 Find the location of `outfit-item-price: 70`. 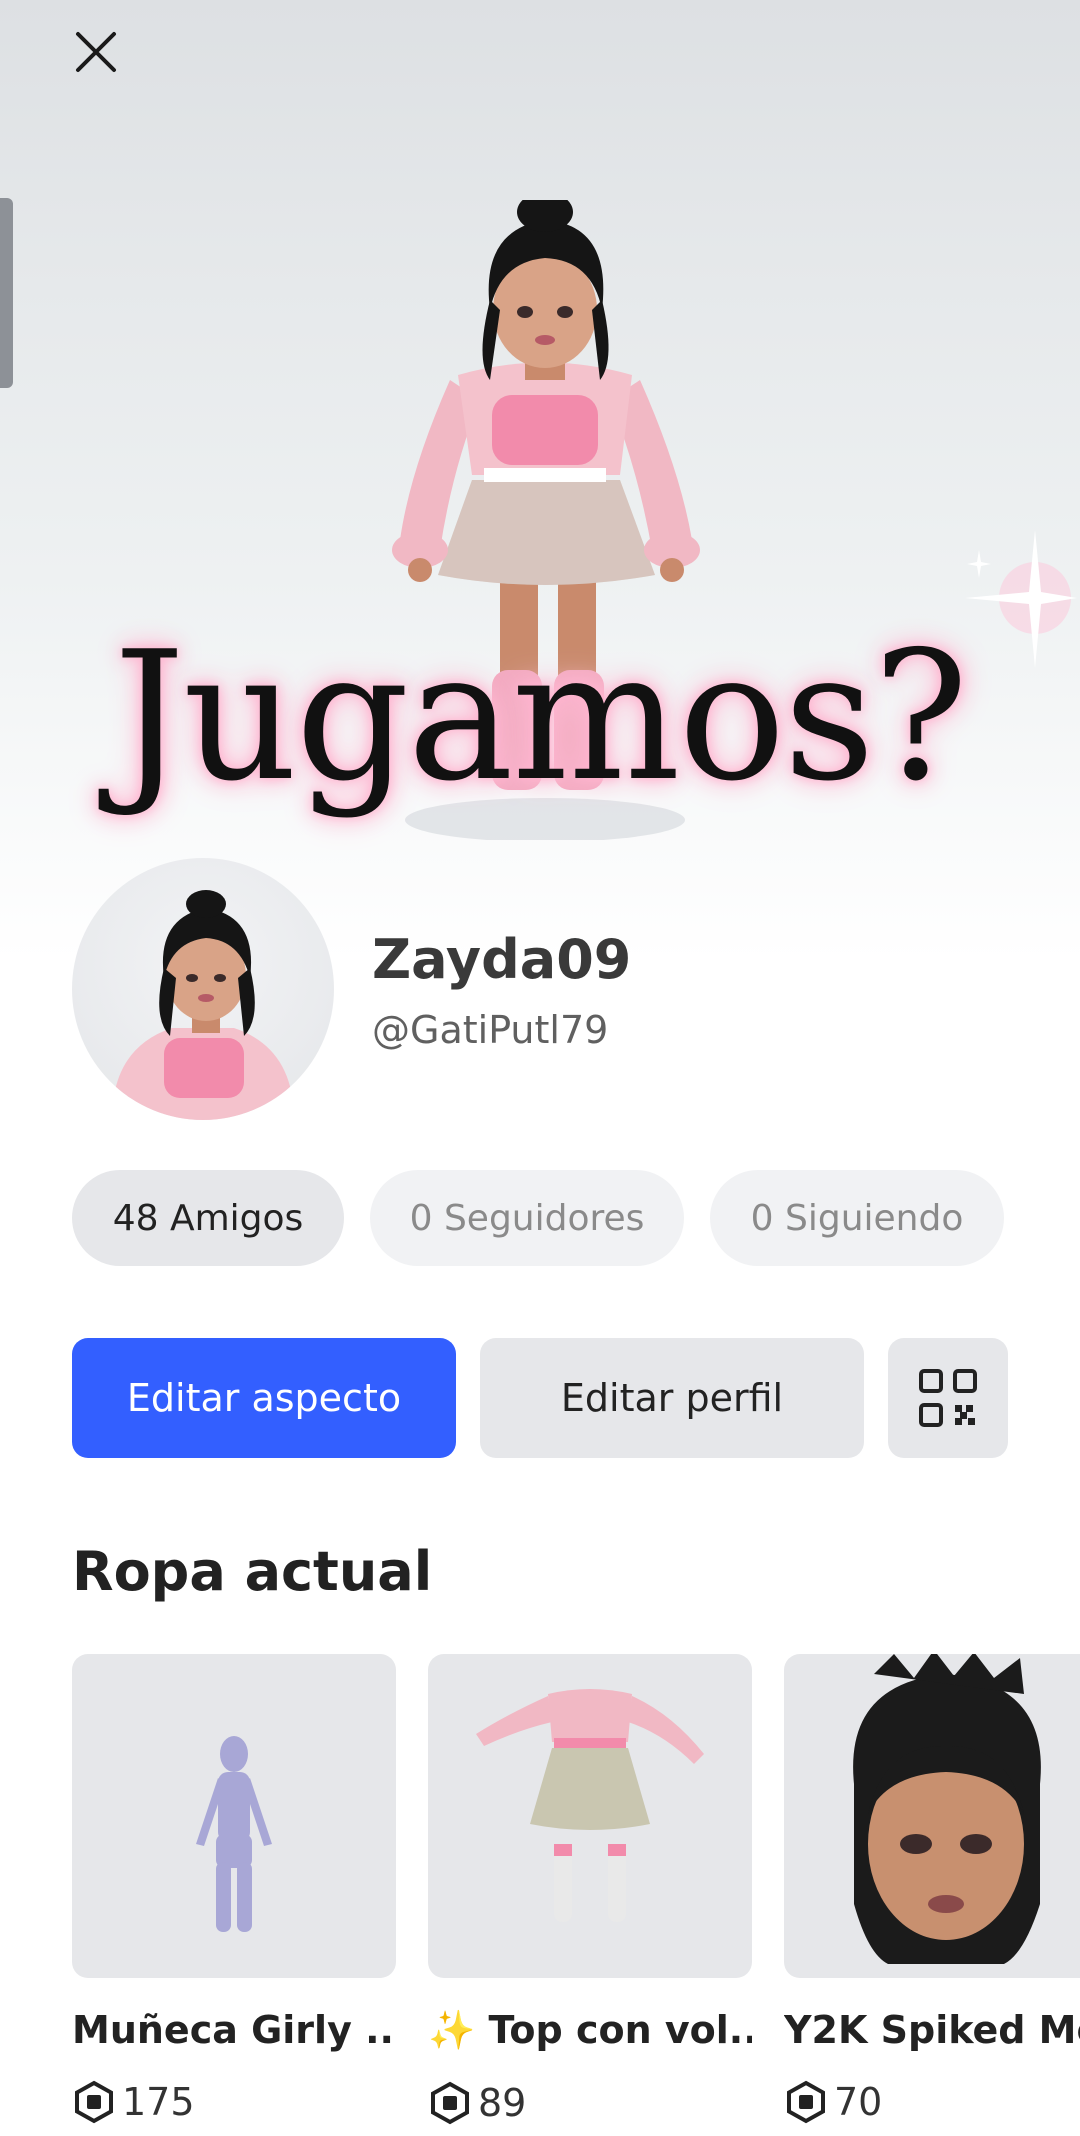

outfit-item-price: 70 is located at coordinates (932, 2102).